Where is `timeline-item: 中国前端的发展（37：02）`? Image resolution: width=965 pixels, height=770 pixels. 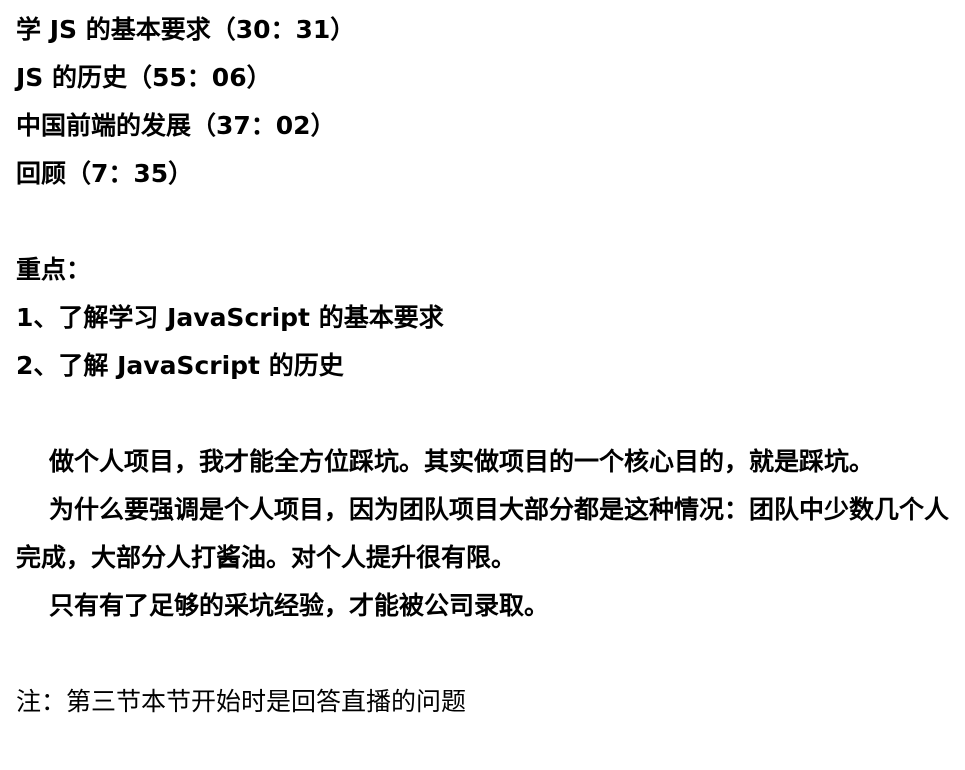
timeline-item: 中国前端的发展（37：02） is located at coordinates (176, 125).